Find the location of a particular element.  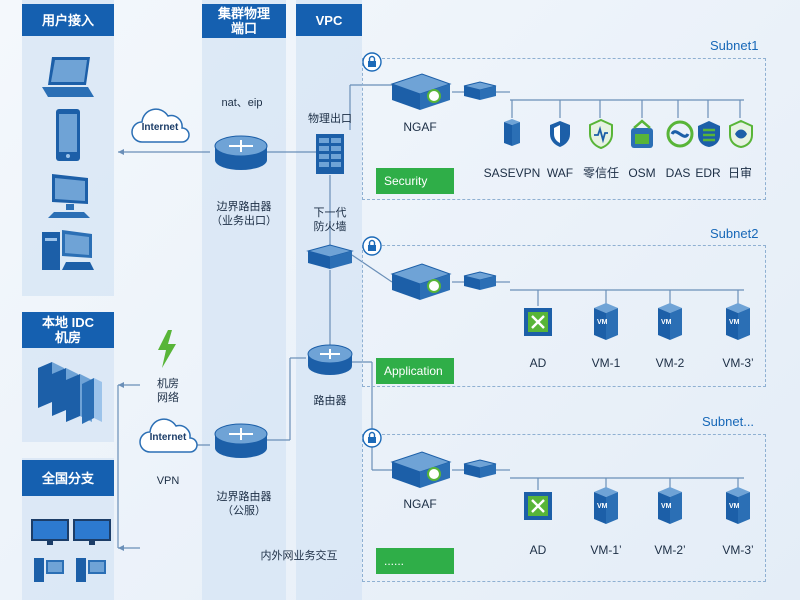

router-label: 路由器 is located at coordinates (330, 401).